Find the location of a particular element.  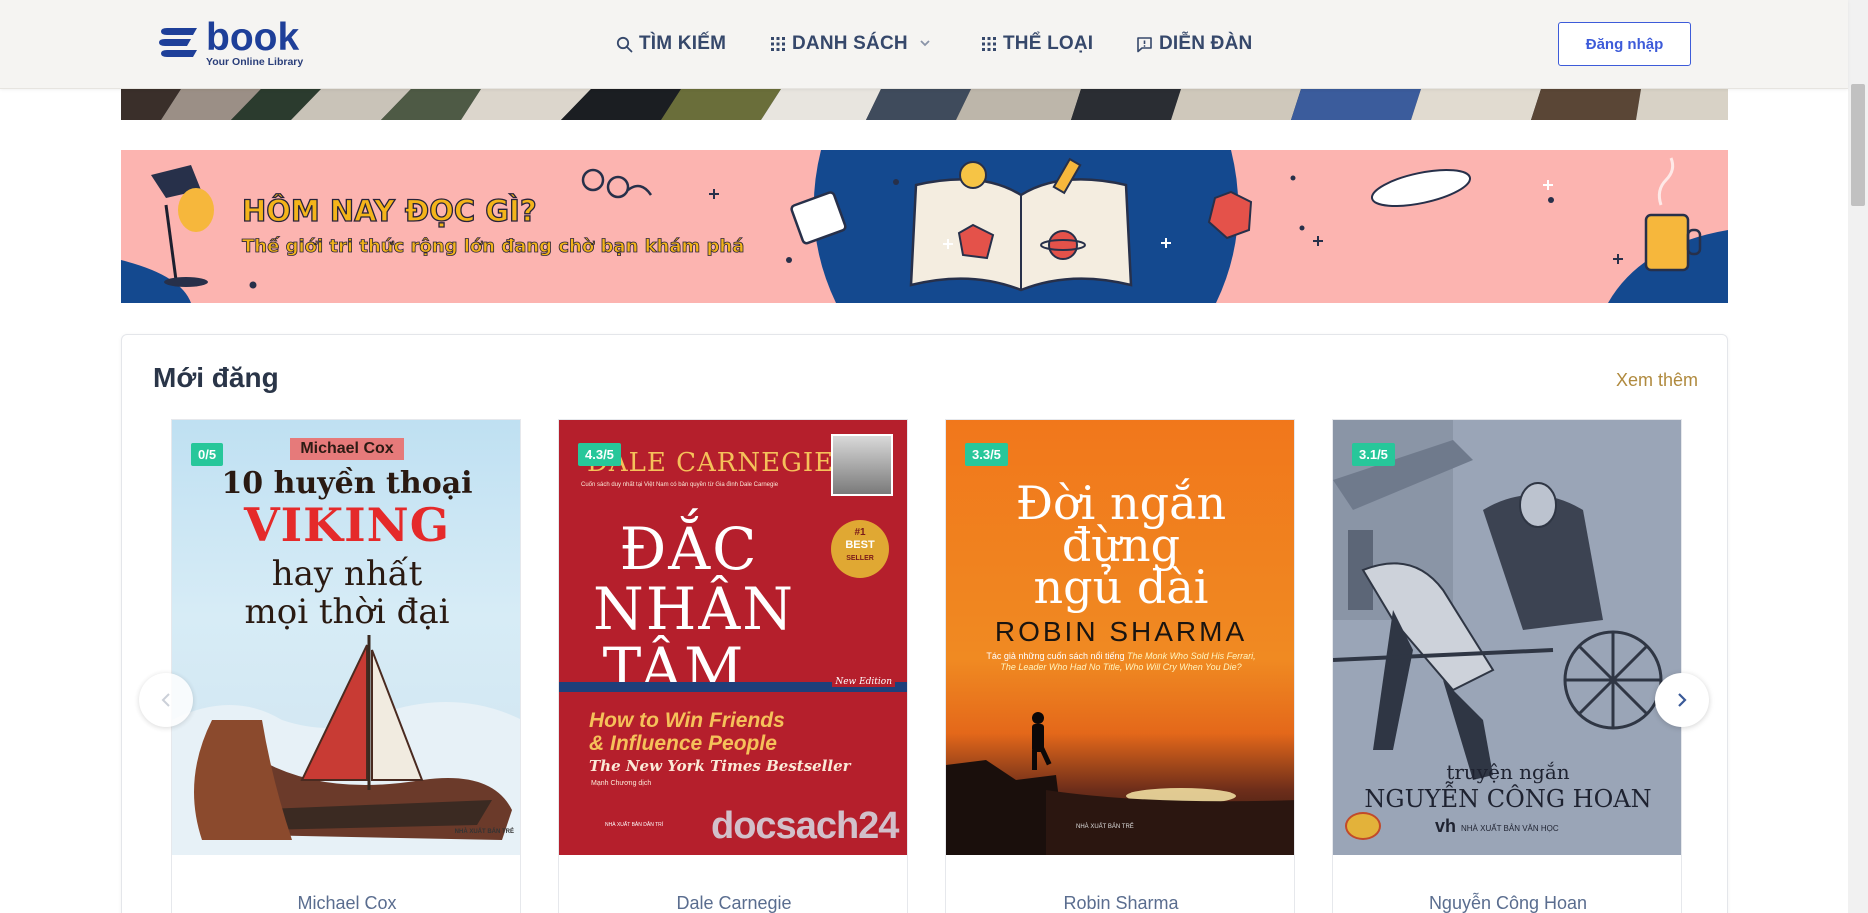

cover-translator: Mạnh Chương dịch is located at coordinates (621, 783).